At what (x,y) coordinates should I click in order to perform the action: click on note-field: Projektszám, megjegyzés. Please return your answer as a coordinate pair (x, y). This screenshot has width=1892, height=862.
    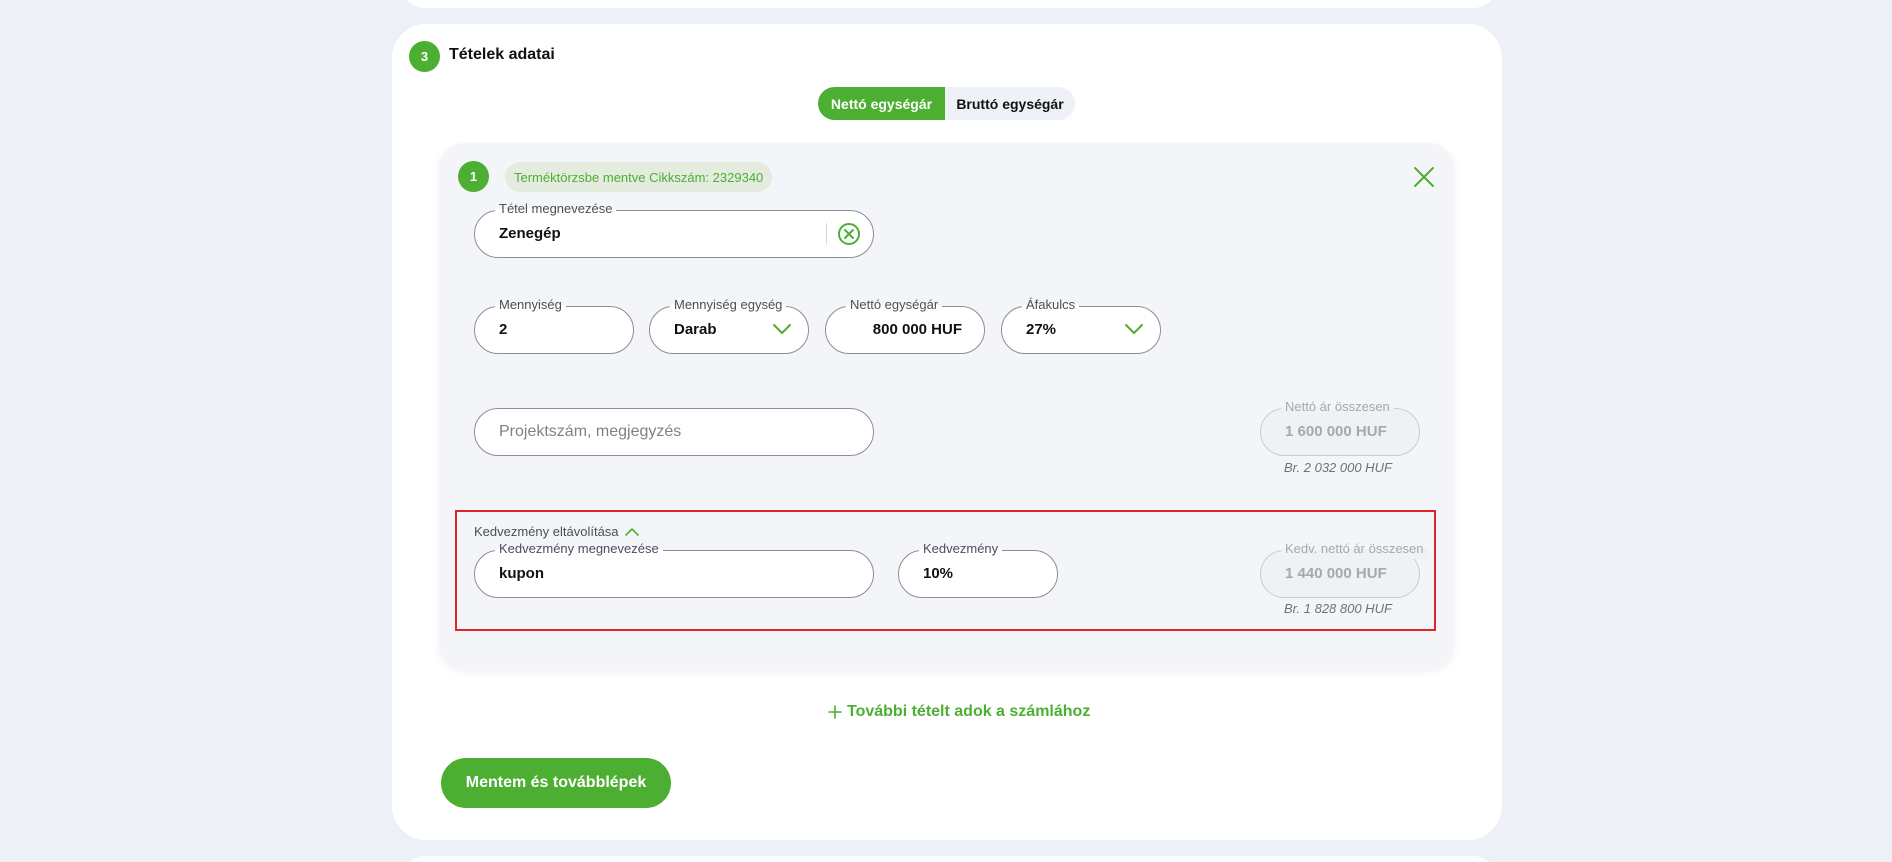
    Looking at the image, I should click on (674, 432).